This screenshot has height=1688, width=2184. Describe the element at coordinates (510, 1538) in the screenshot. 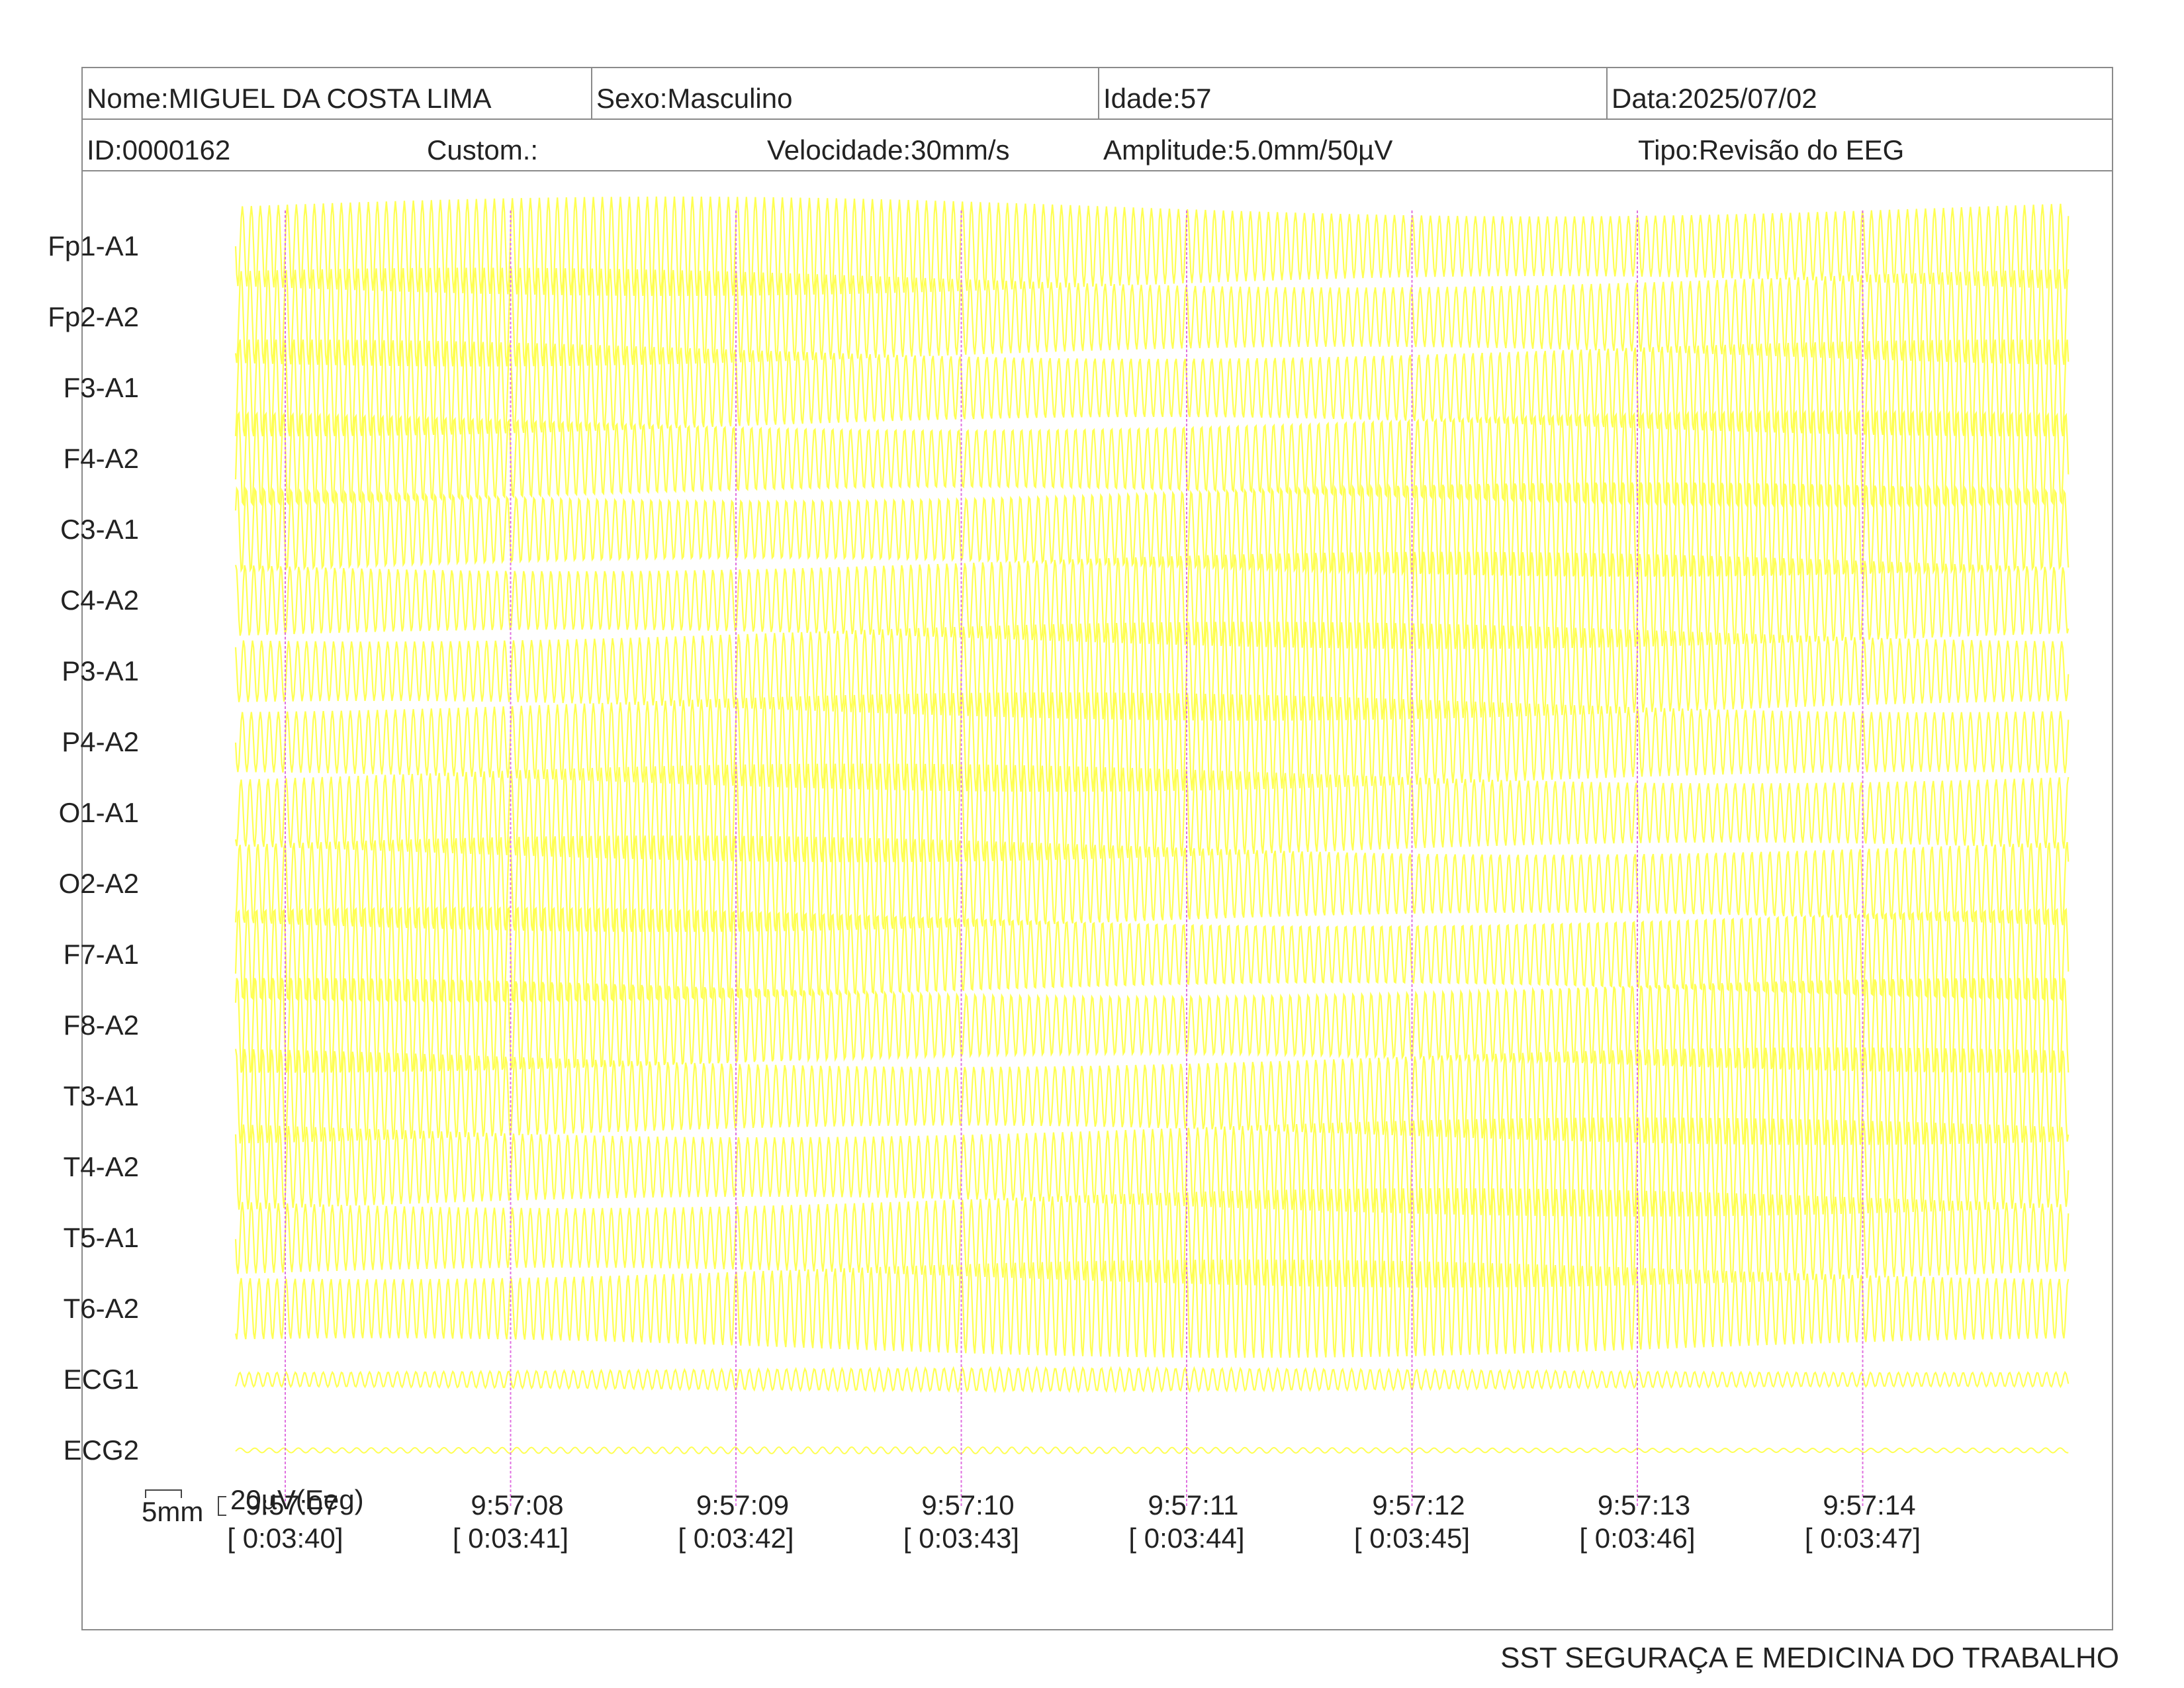

I see `time-marker-elapsed: [ 0:03:41]` at that location.